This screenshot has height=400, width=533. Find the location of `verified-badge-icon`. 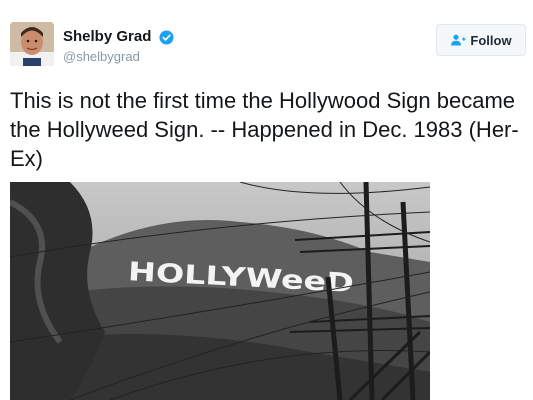

verified-badge-icon is located at coordinates (166, 37).